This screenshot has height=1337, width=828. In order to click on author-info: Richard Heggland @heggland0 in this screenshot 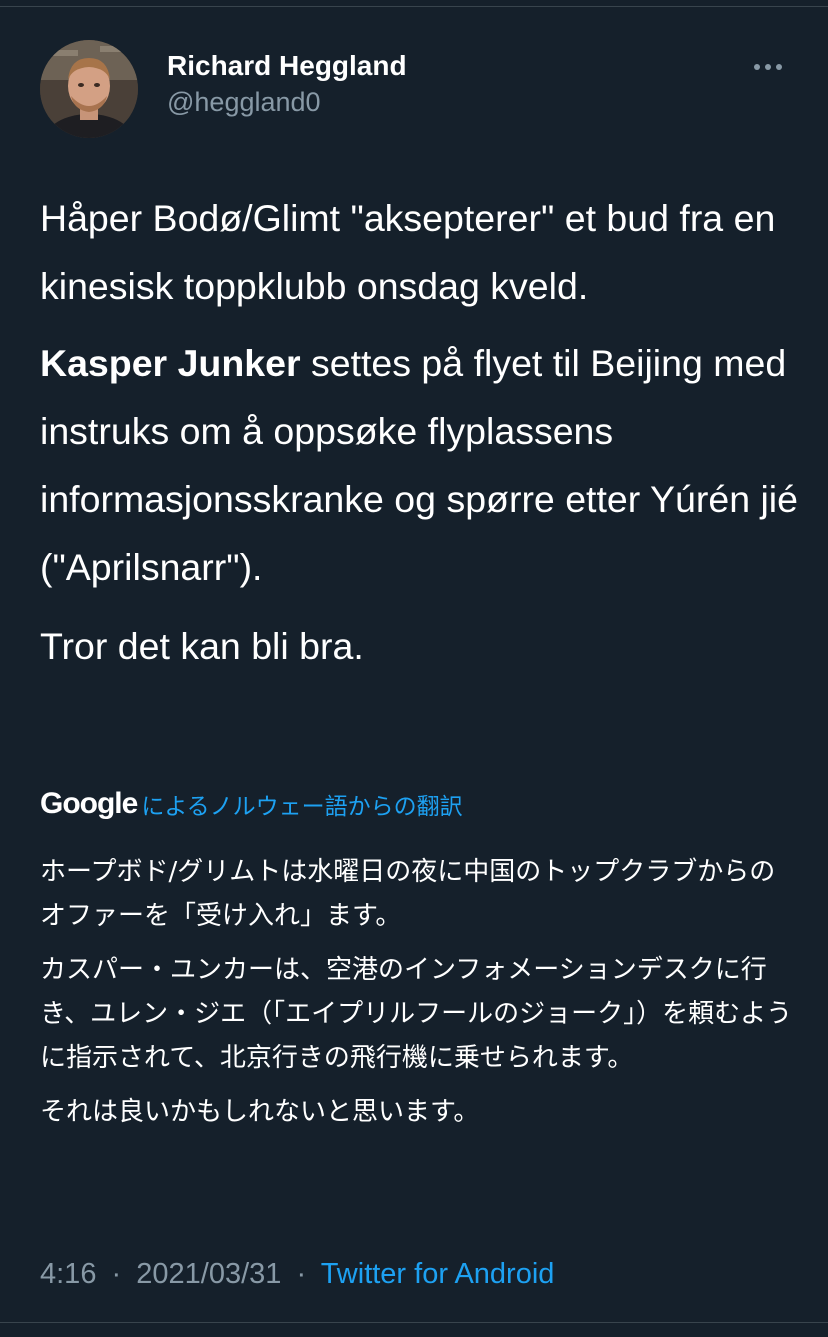, I will do `click(287, 84)`.